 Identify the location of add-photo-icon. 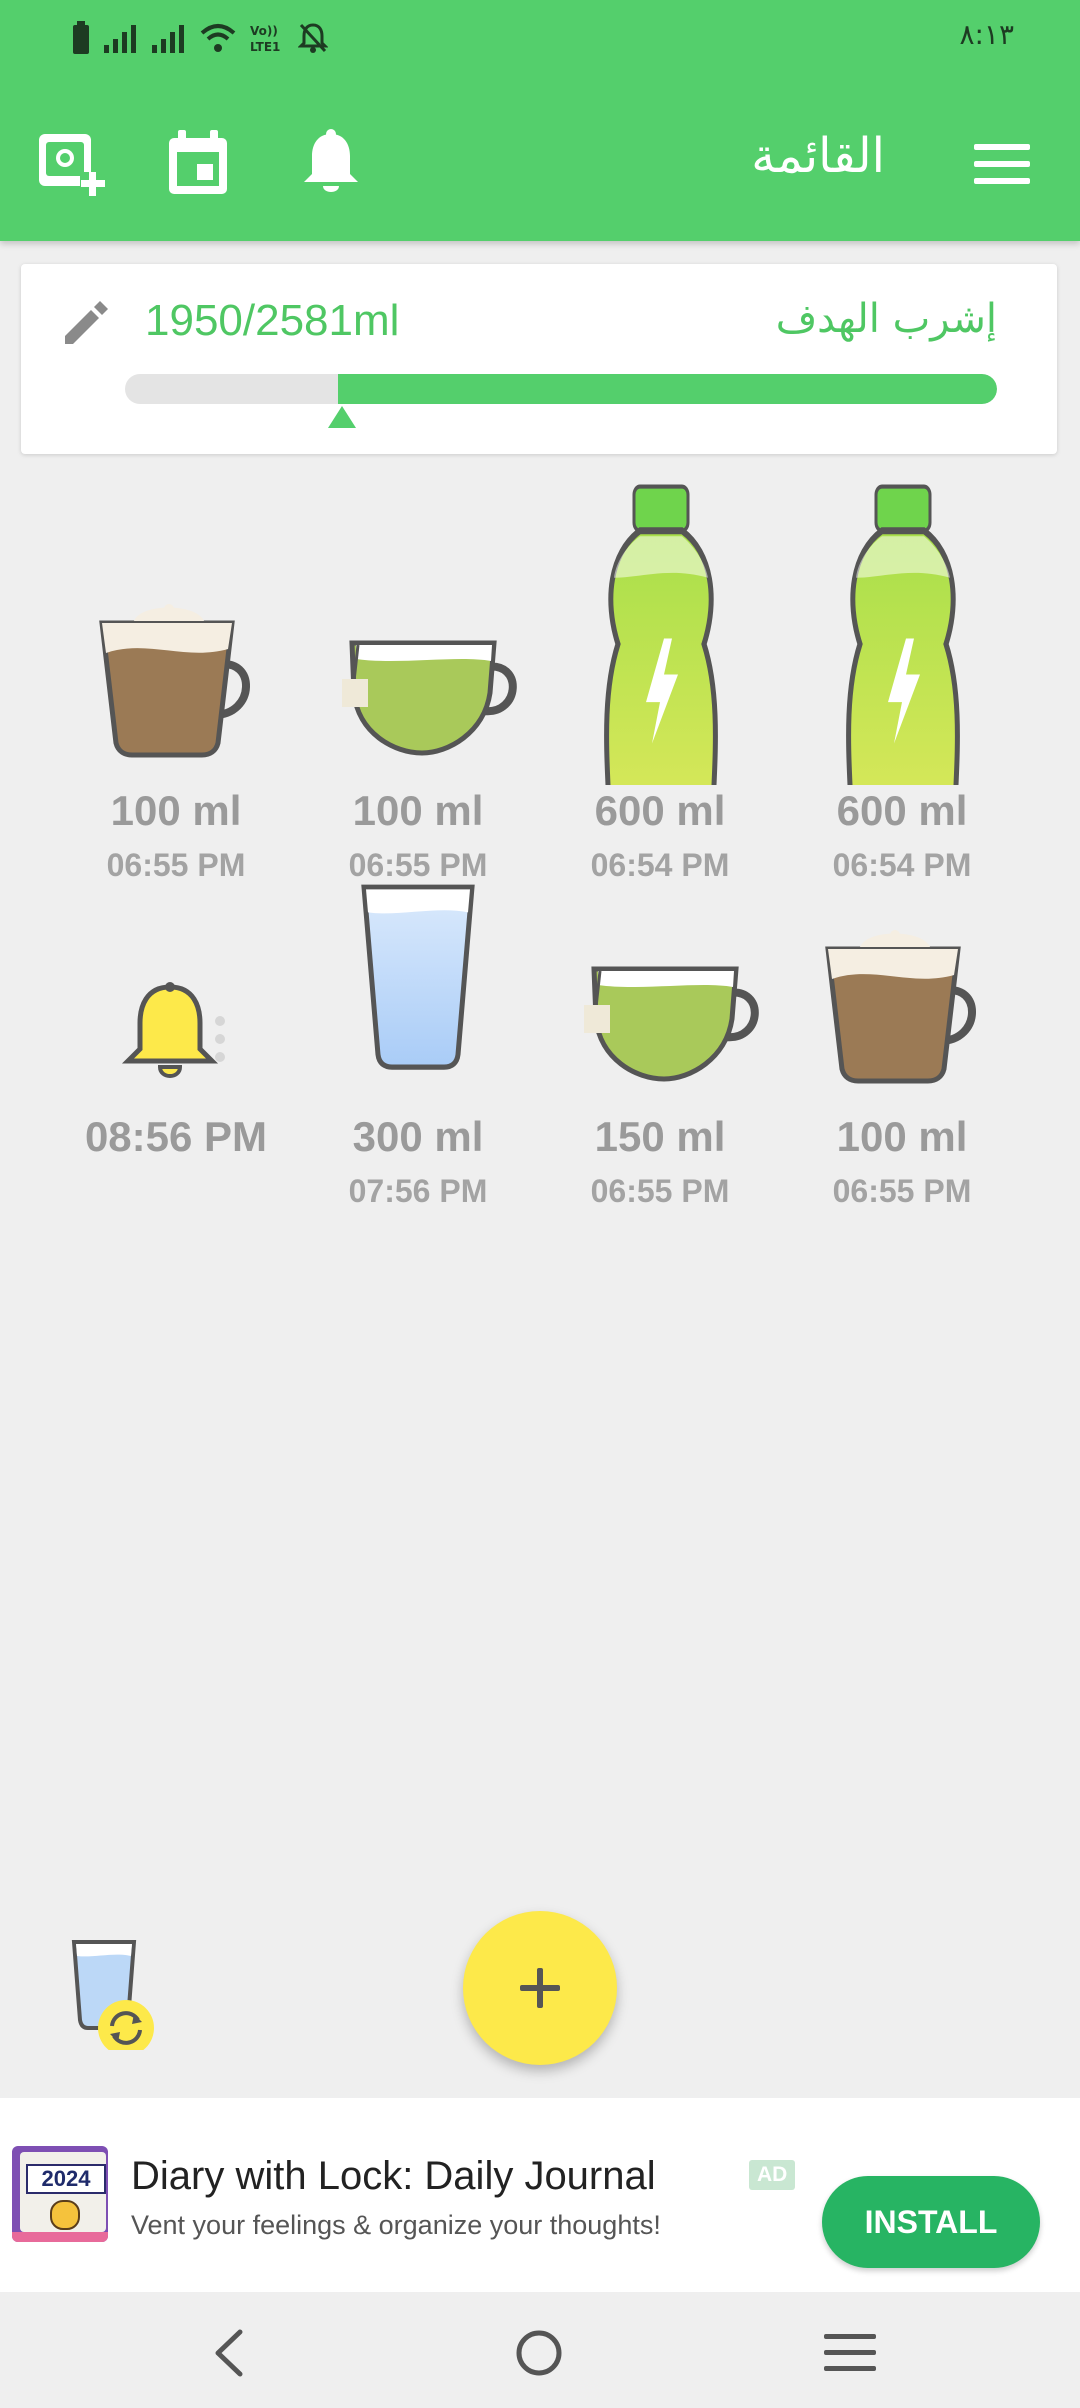
(71, 163).